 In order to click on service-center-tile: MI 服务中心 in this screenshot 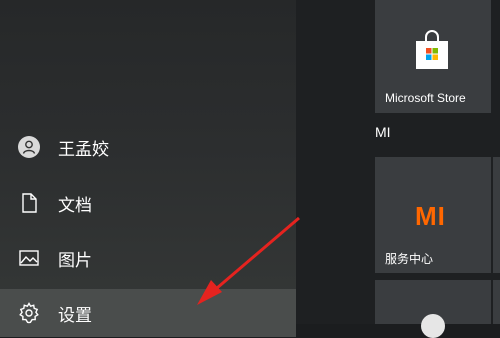, I will do `click(433, 215)`.